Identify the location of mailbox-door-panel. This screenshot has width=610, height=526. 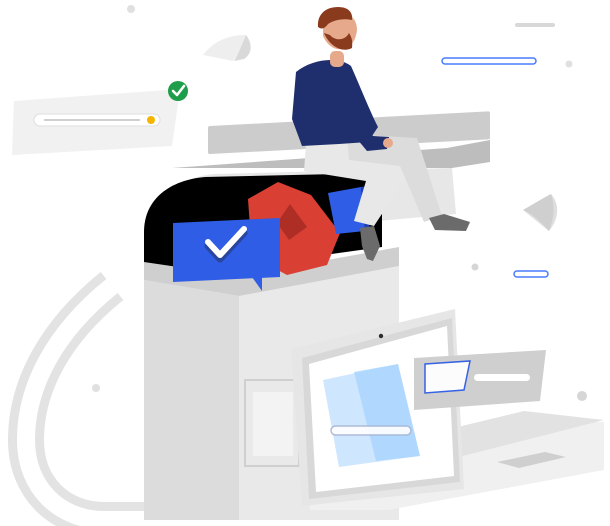
(273, 424).